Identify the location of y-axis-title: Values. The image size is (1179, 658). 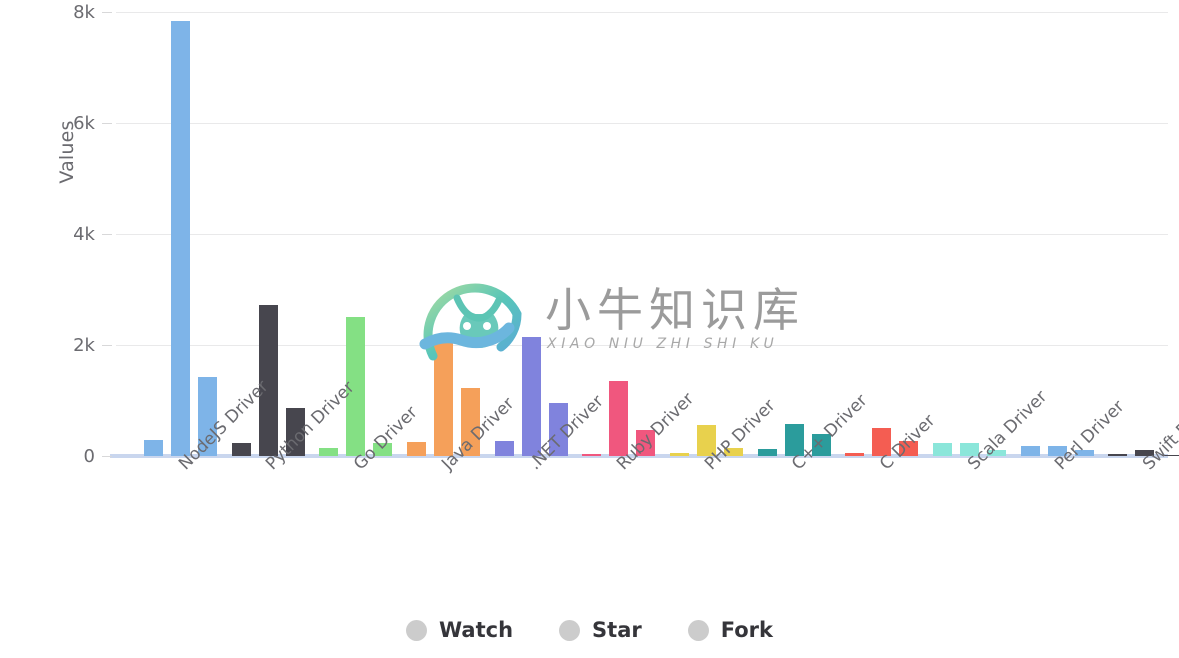
(67, 152).